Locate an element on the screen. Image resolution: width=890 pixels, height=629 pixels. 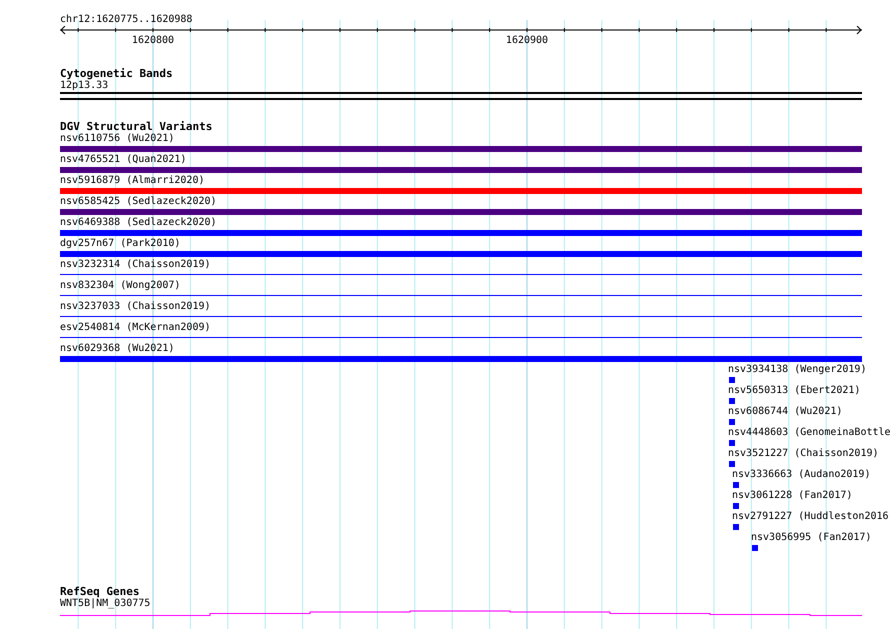
variant-label: nsv5650313 (Ebert2021) is located at coordinates (794, 391).